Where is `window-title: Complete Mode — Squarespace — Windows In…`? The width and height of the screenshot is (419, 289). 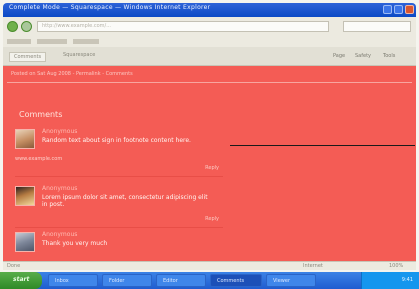
window-title: Complete Mode — Squarespace — Windows In… is located at coordinates (110, 7).